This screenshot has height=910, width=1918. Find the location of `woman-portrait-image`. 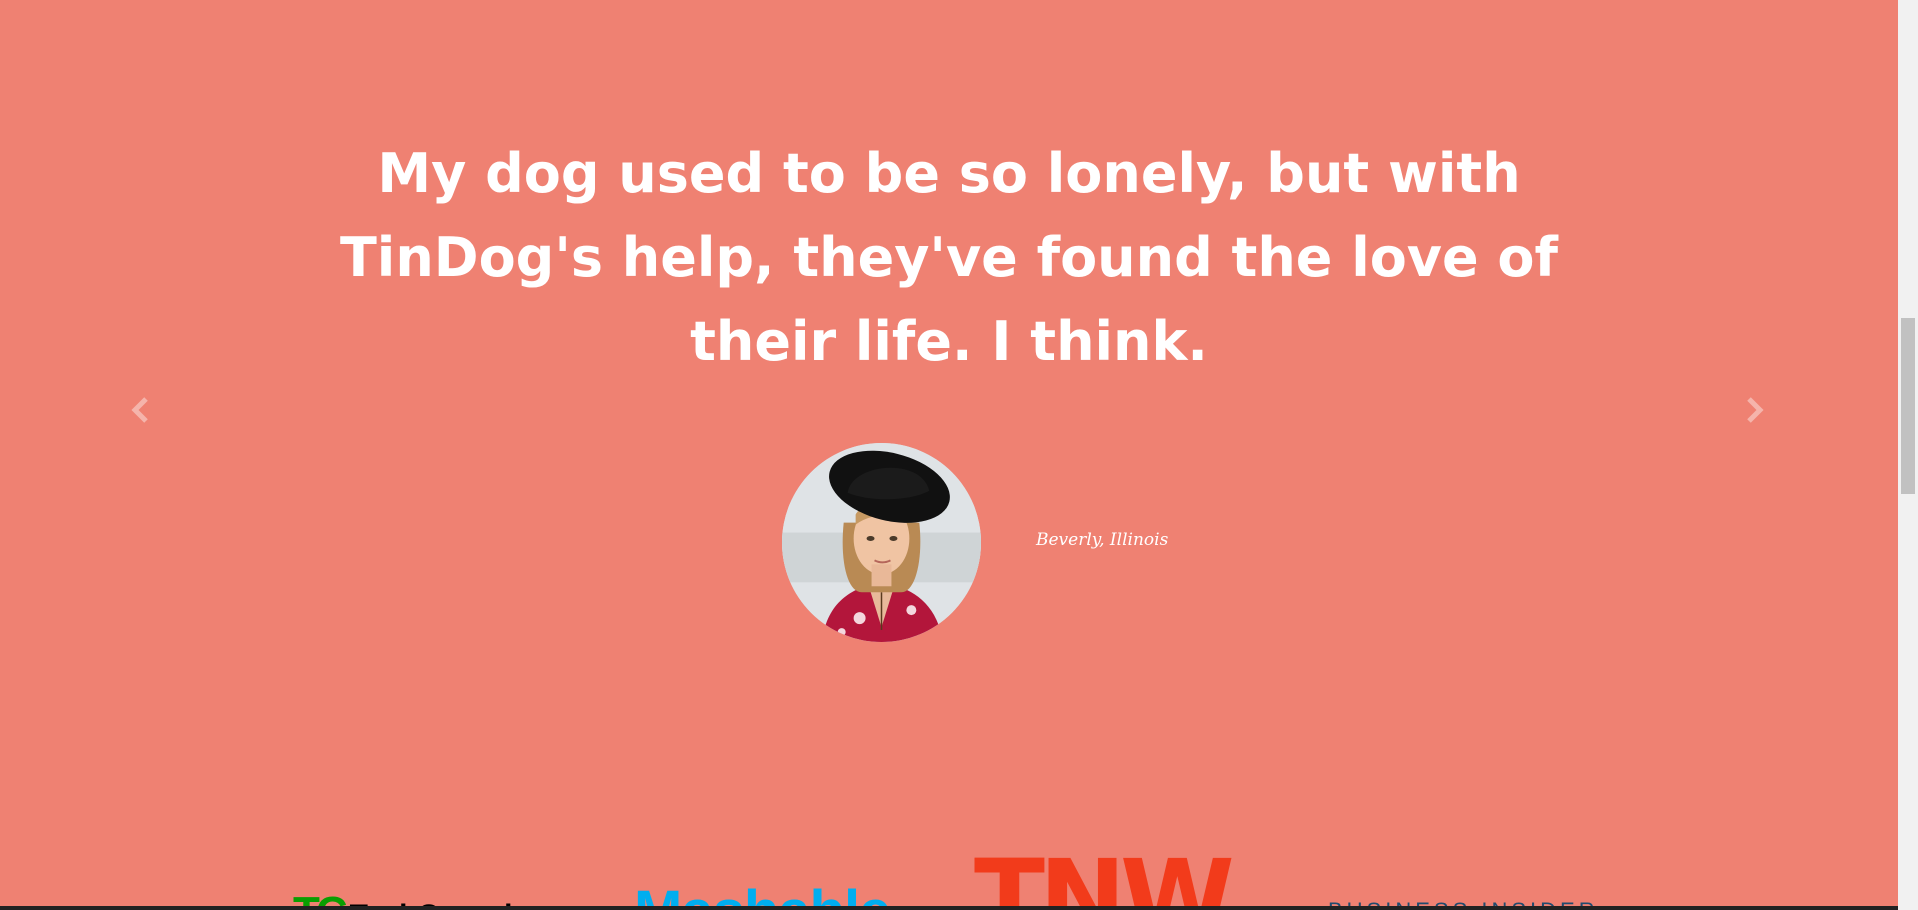

woman-portrait-image is located at coordinates (881, 542).